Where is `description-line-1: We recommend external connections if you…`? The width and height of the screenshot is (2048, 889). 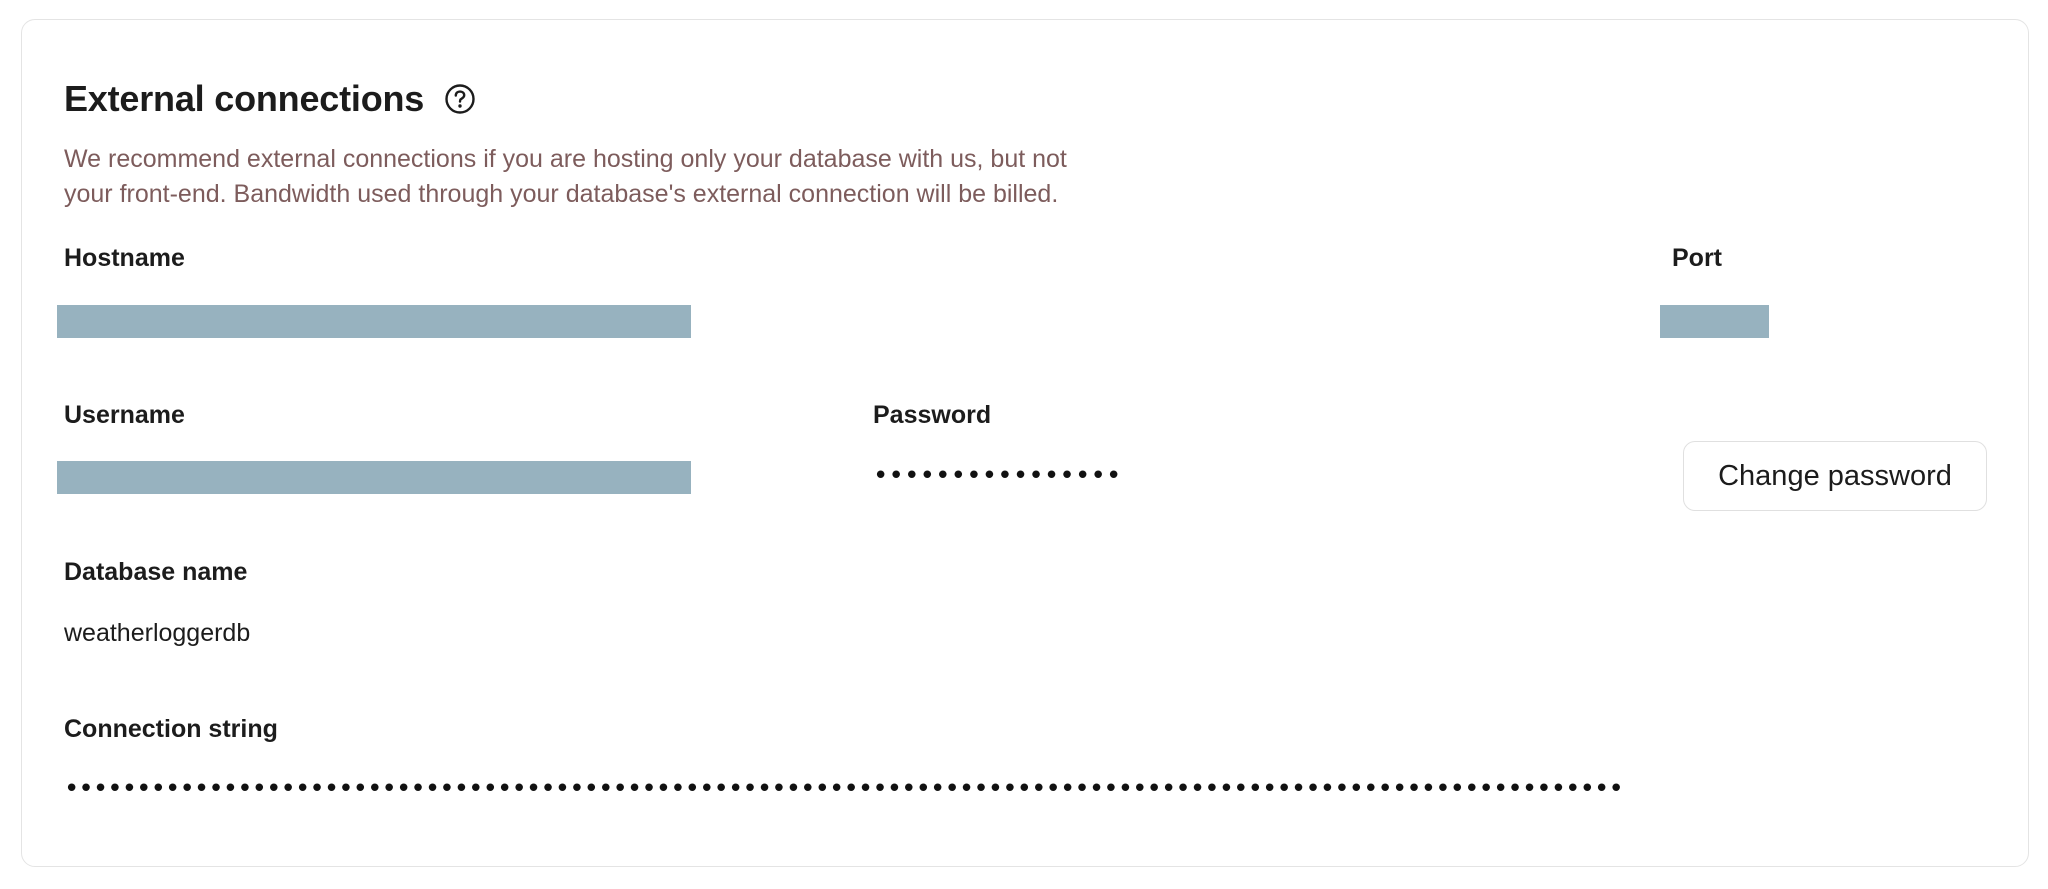
description-line-1: We recommend external connections if you… is located at coordinates (565, 159).